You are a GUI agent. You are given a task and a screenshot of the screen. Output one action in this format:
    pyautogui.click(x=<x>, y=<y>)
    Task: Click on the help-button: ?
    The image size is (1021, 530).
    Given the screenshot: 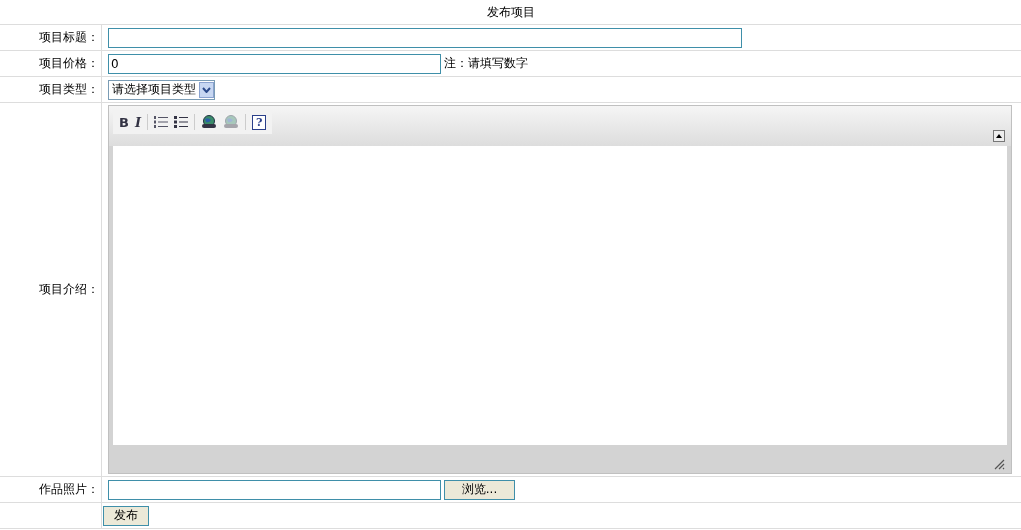 What is the action you would take?
    pyautogui.click(x=259, y=122)
    